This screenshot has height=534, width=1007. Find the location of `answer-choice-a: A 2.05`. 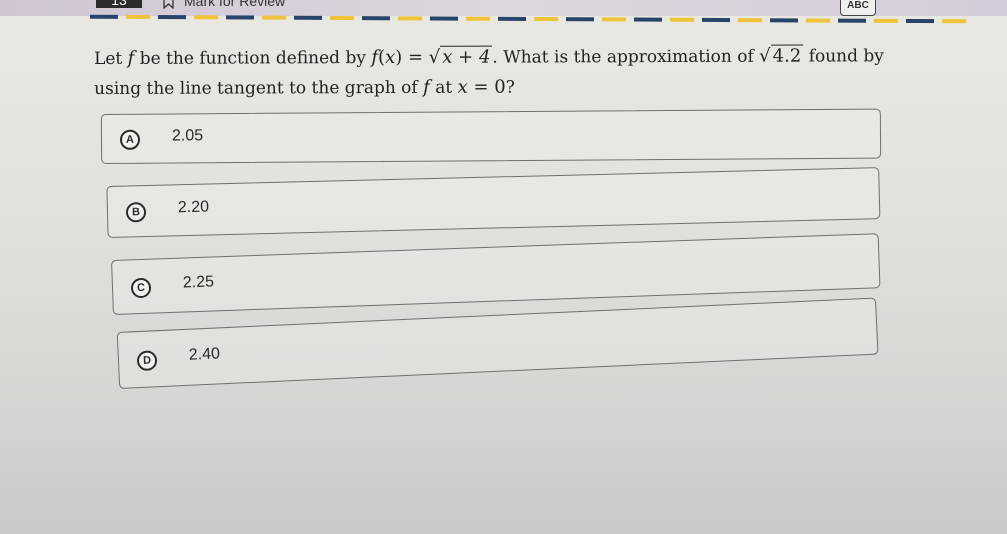

answer-choice-a: A 2.05 is located at coordinates (491, 136).